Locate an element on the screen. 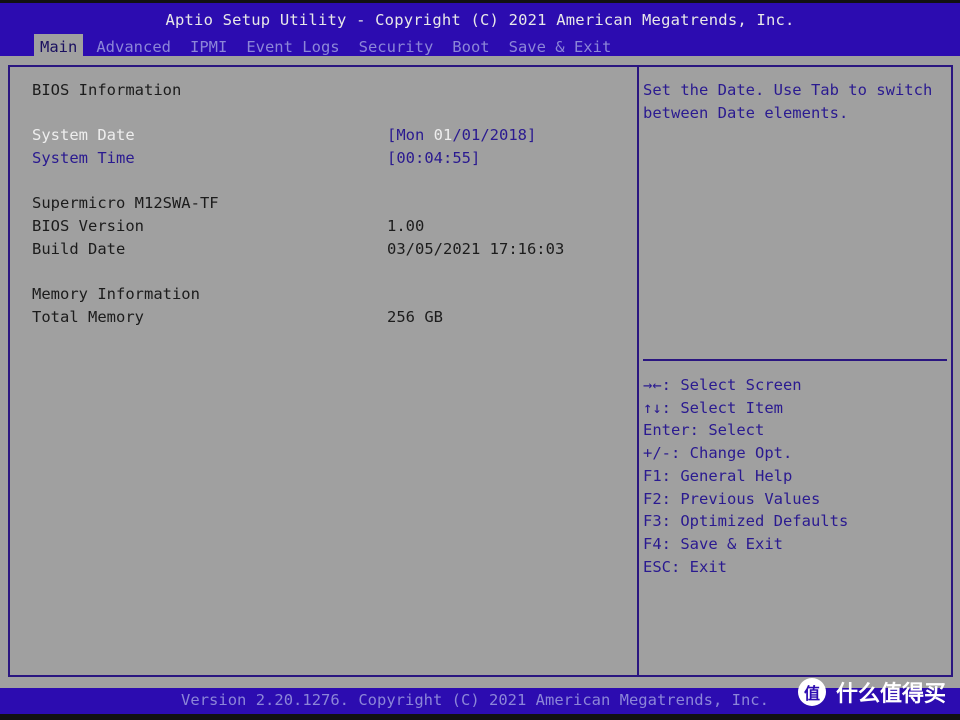  system-date-label: System Date is located at coordinates (83, 135).